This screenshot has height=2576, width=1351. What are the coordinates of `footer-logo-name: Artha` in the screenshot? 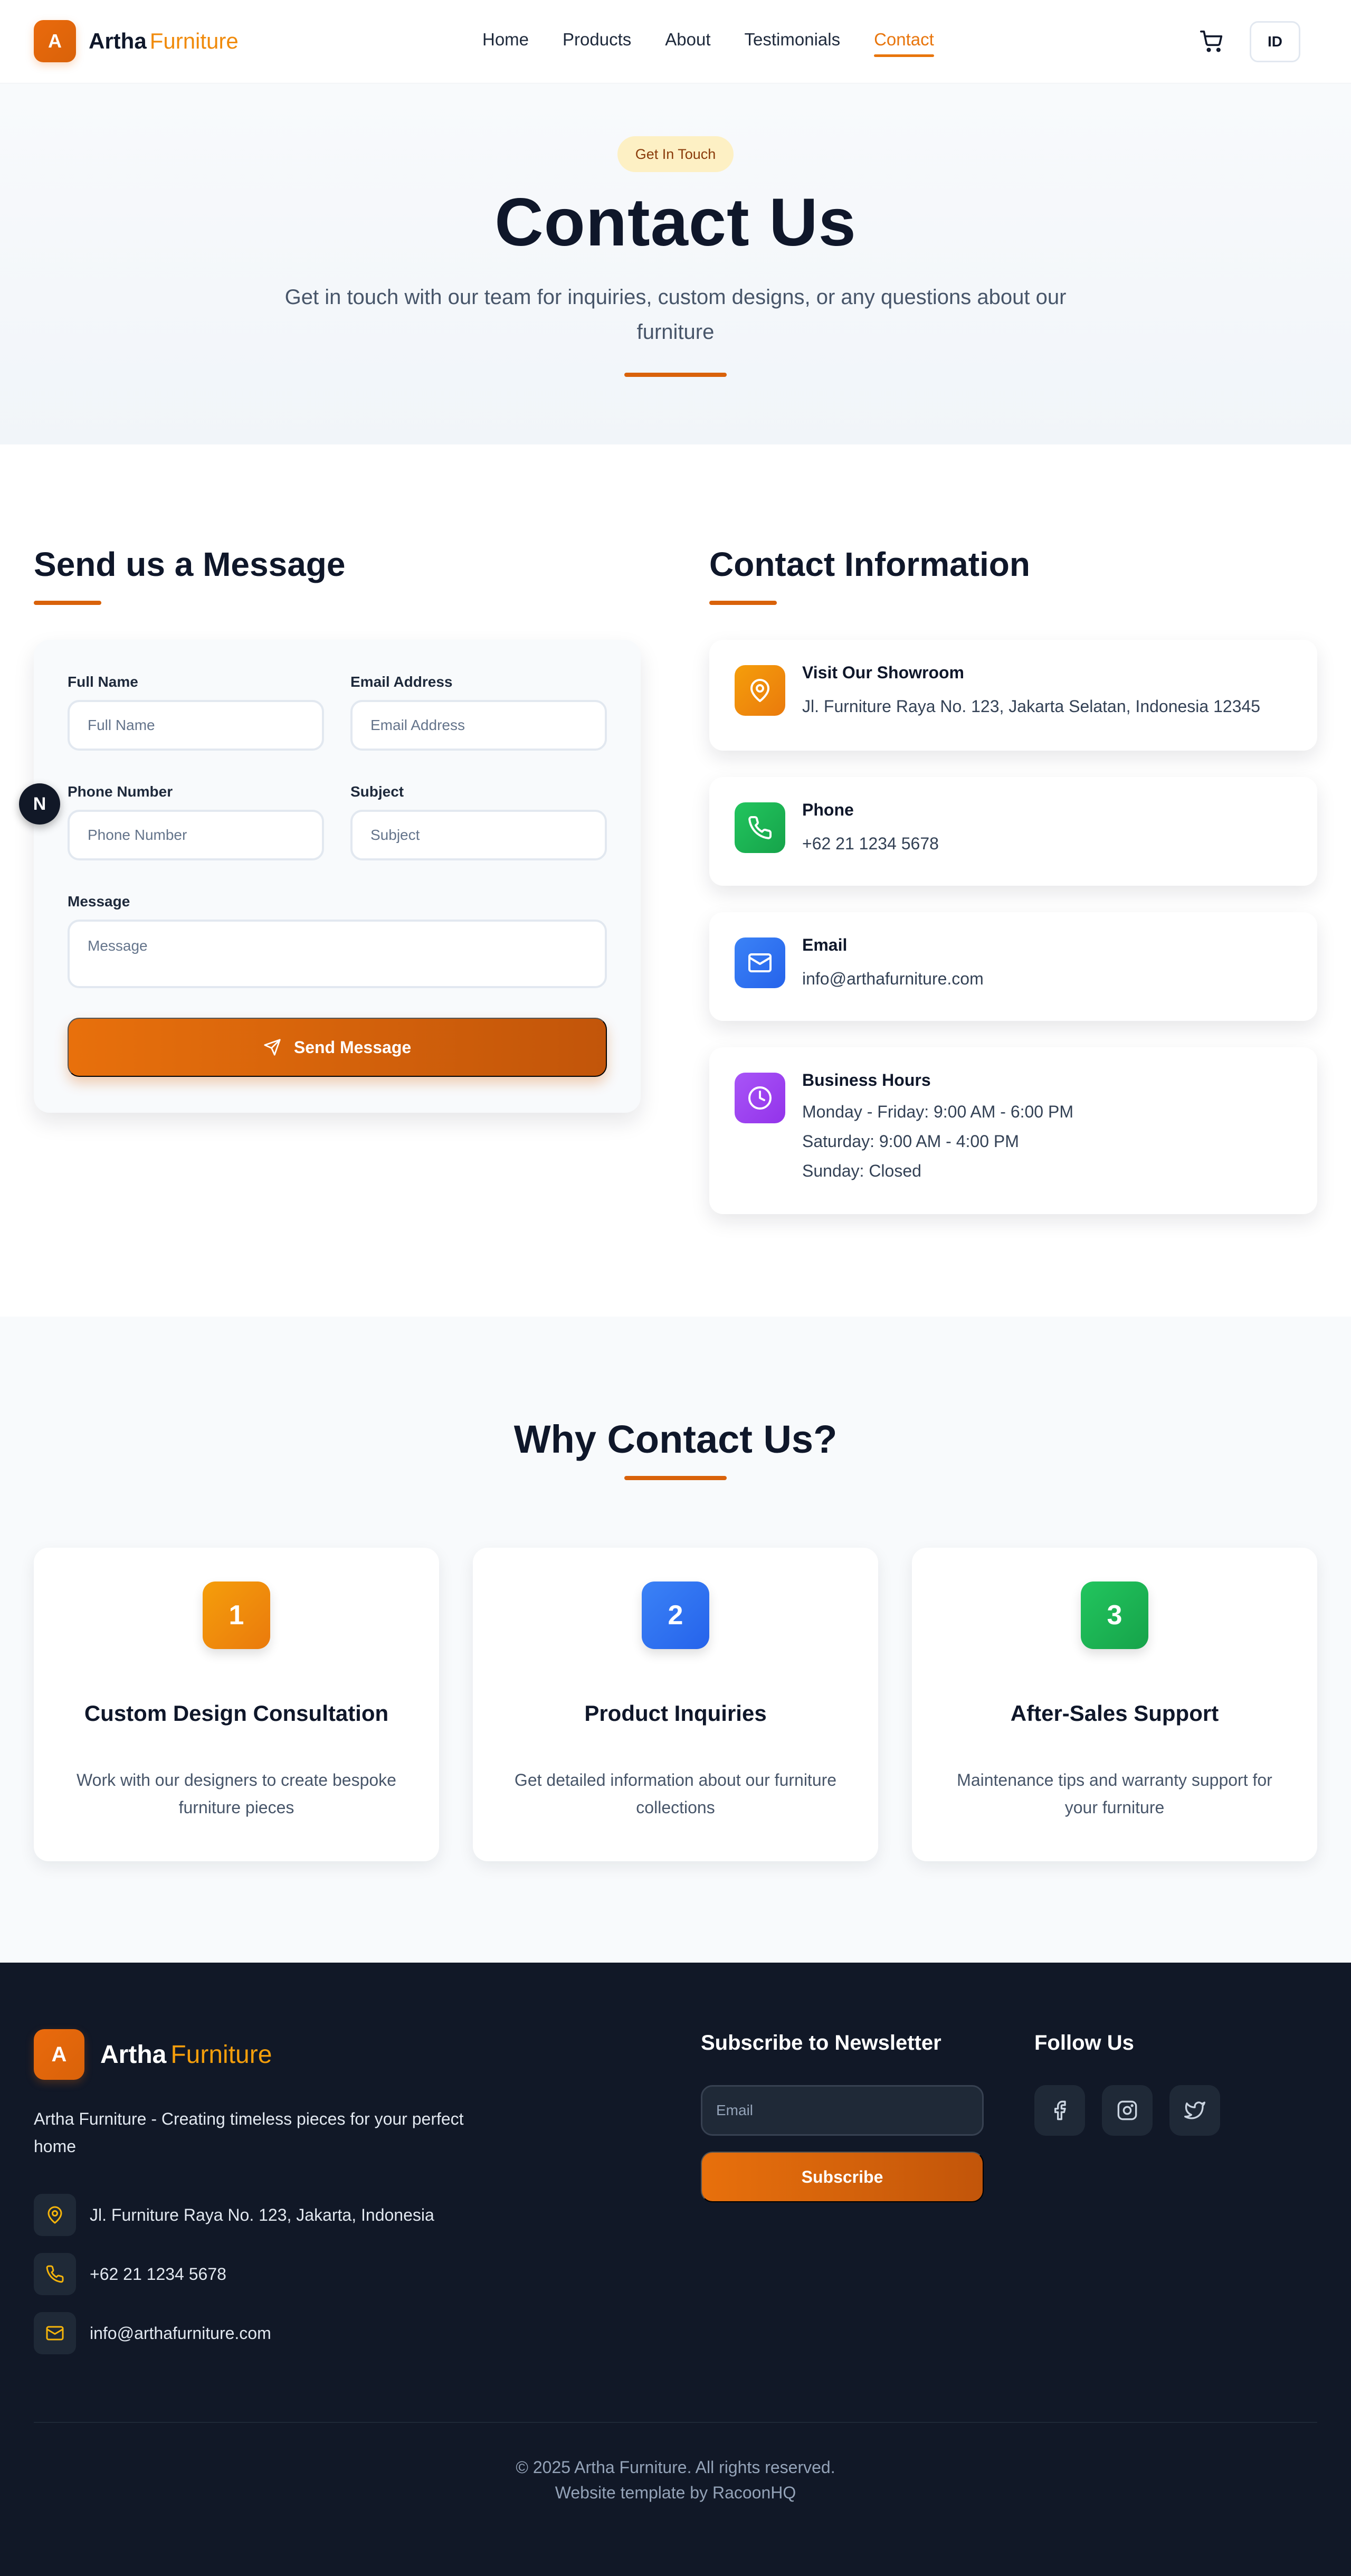 It's located at (133, 2054).